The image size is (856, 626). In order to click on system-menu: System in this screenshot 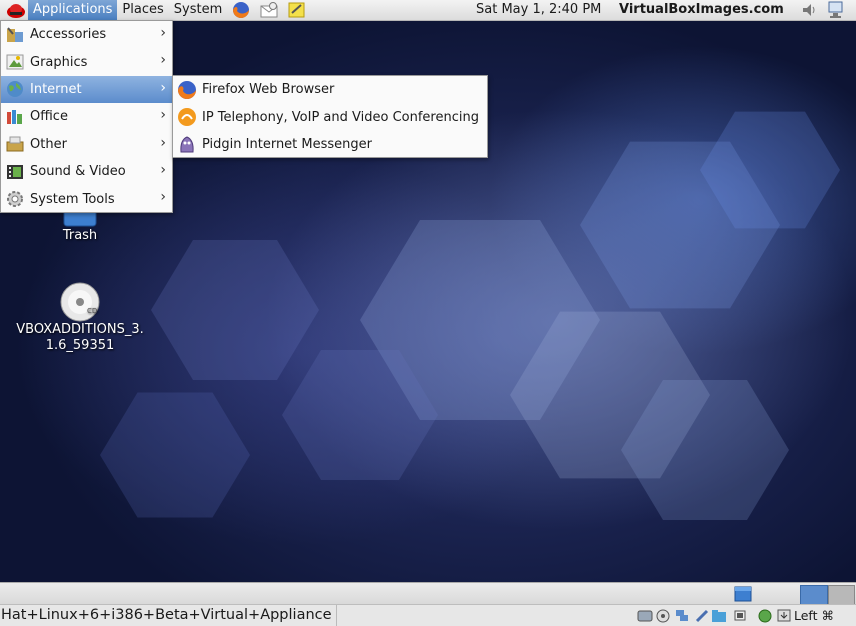, I will do `click(198, 10)`.